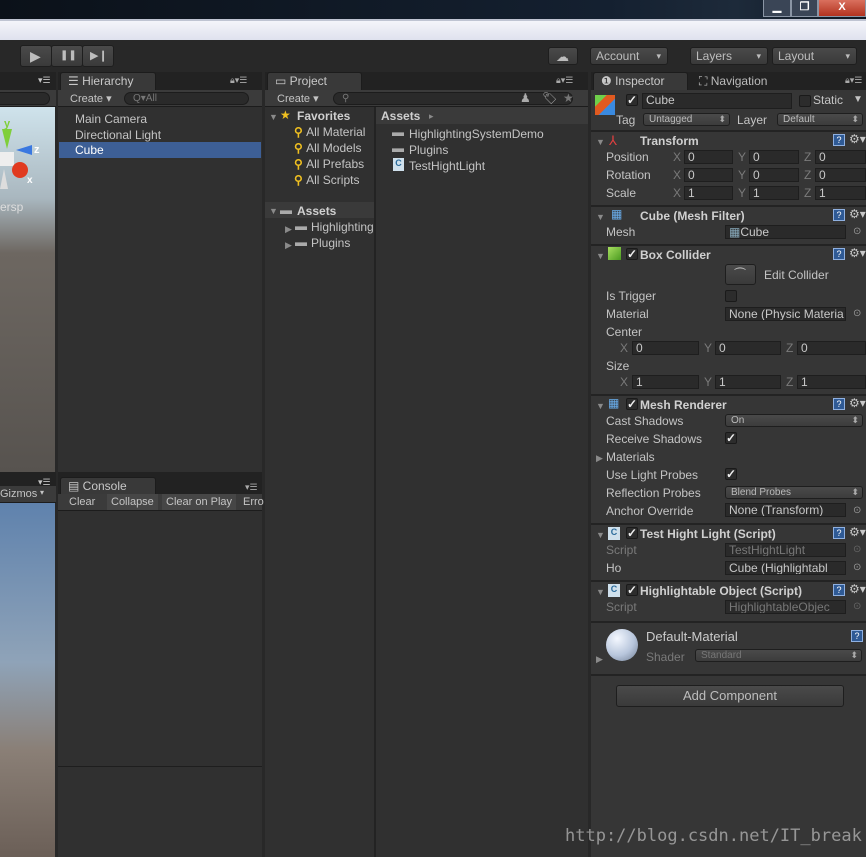 The width and height of the screenshot is (866, 857). I want to click on collapse-toggle: Collapse, so click(132, 502).